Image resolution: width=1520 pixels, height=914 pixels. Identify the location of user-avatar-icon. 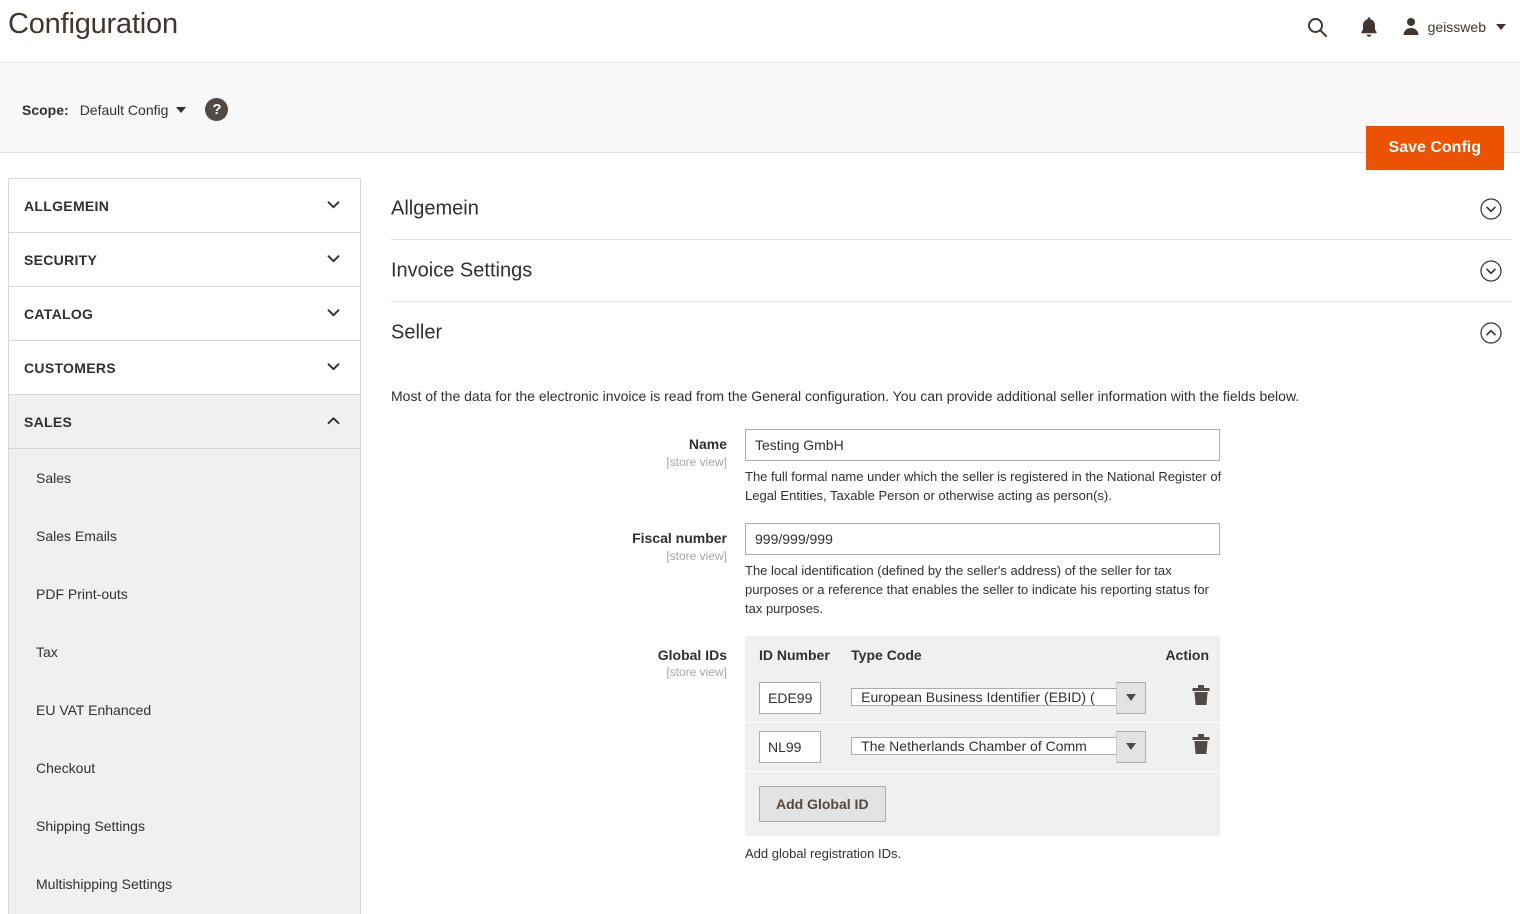
(1411, 27).